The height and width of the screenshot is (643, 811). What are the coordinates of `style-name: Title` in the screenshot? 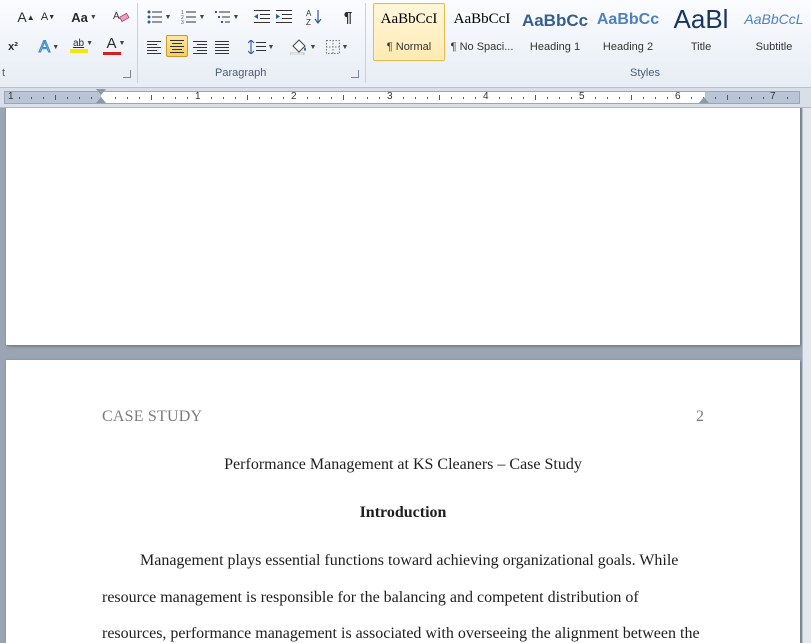 It's located at (701, 47).